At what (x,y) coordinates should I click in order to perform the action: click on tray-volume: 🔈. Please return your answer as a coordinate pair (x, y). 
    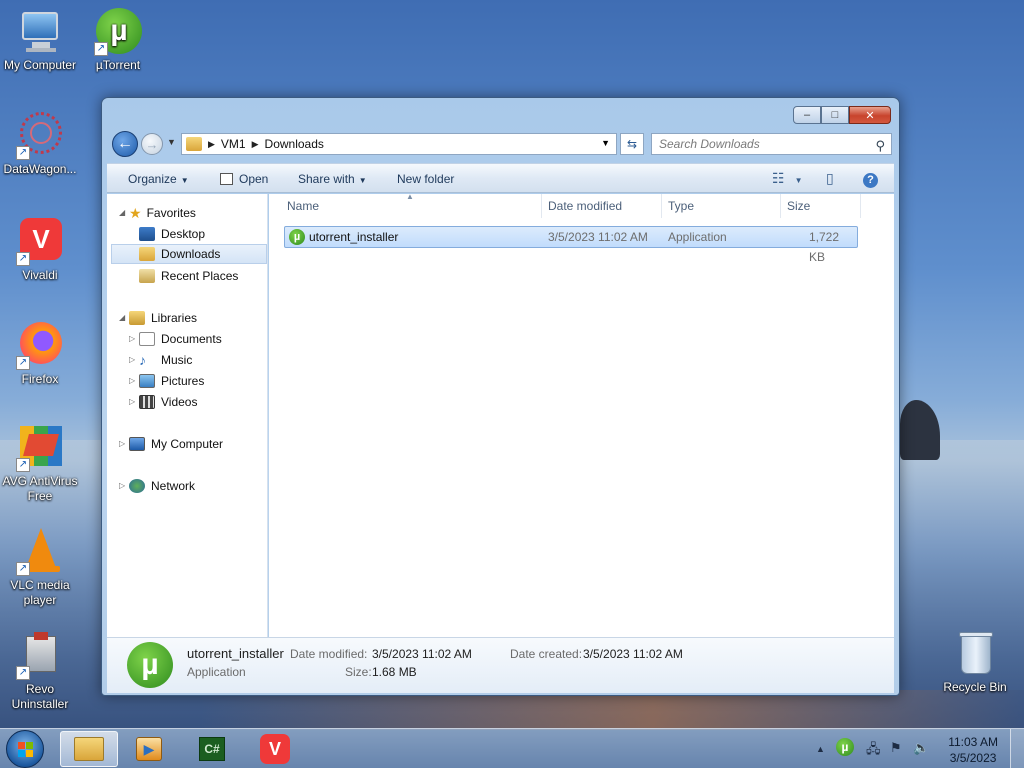
    Looking at the image, I should click on (921, 748).